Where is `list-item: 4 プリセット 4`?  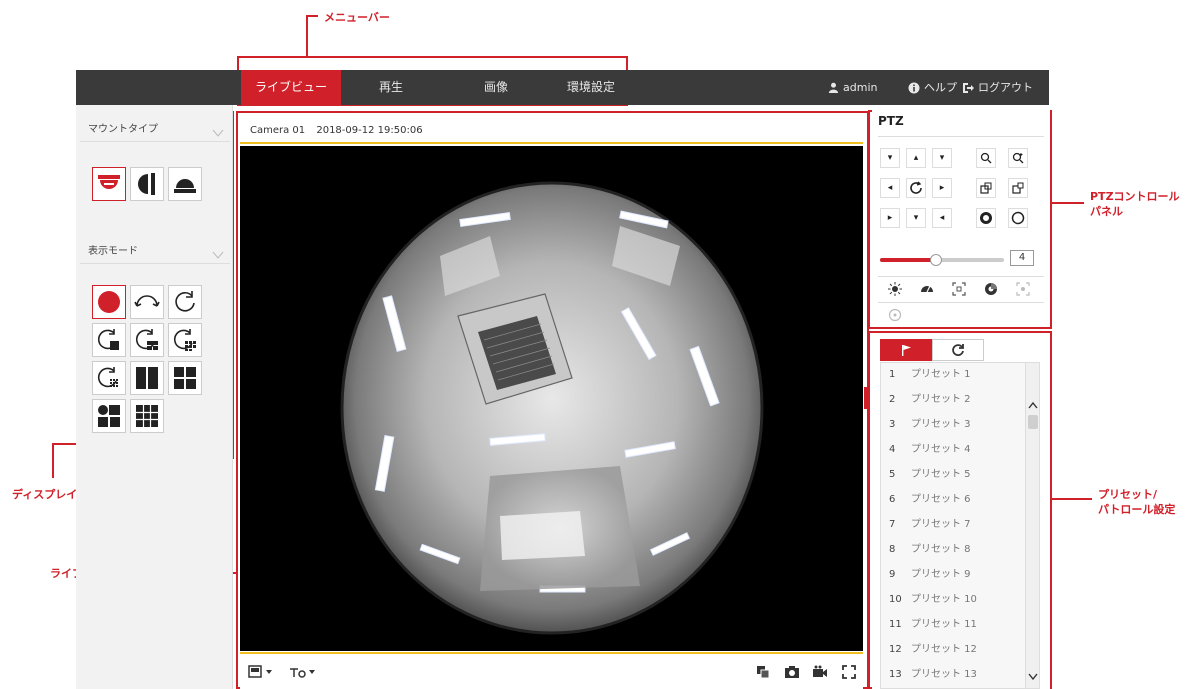 list-item: 4 プリセット 4 is located at coordinates (954, 449).